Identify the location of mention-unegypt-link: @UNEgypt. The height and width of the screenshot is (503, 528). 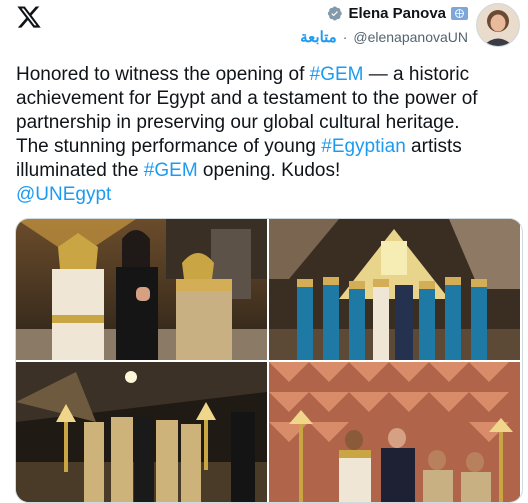
(63, 194).